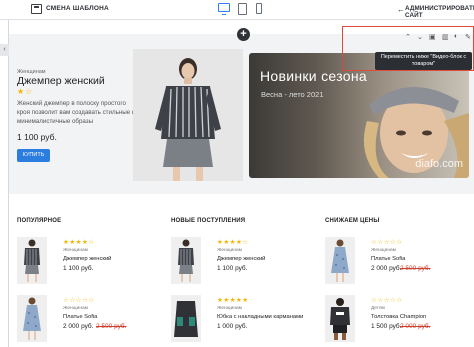 This screenshot has height=347, width=474. I want to click on add-block-button: +, so click(243, 34).